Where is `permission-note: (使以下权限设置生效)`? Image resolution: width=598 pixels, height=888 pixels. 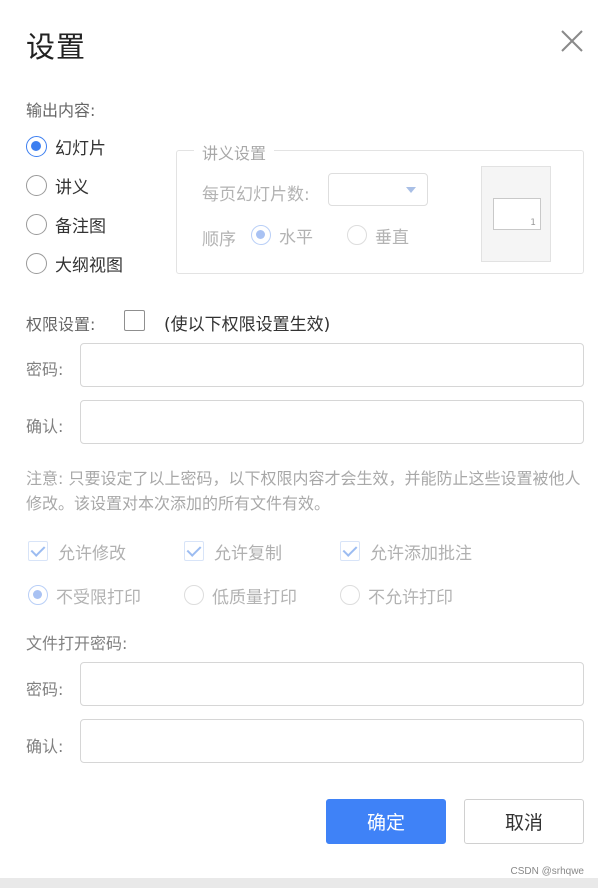 permission-note: (使以下权限设置生效) is located at coordinates (247, 325).